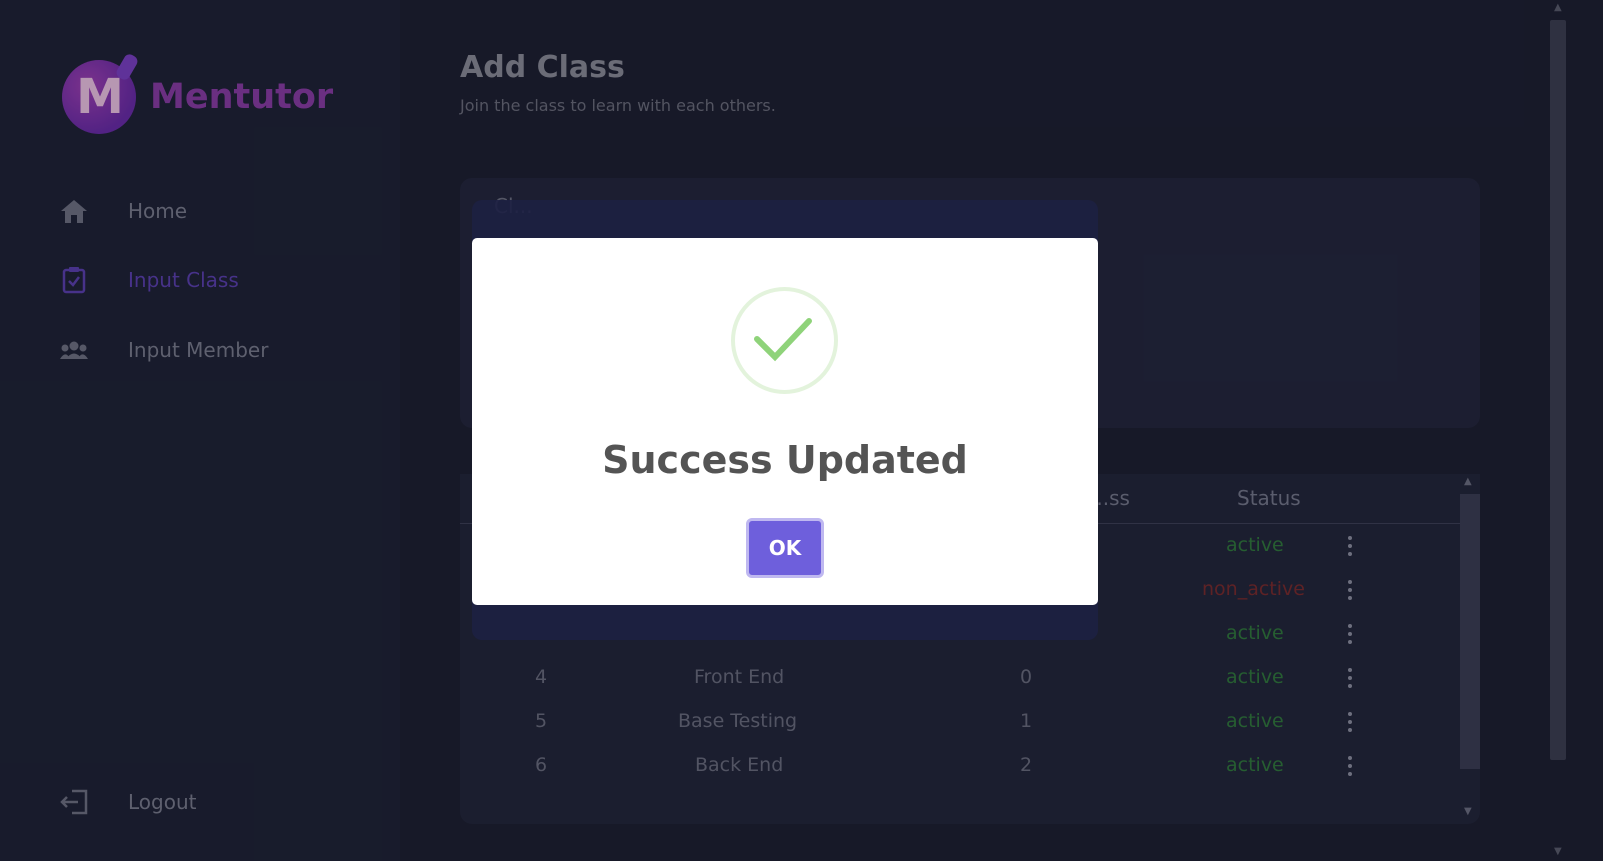  I want to click on dialog-title: Success Updated, so click(785, 460).